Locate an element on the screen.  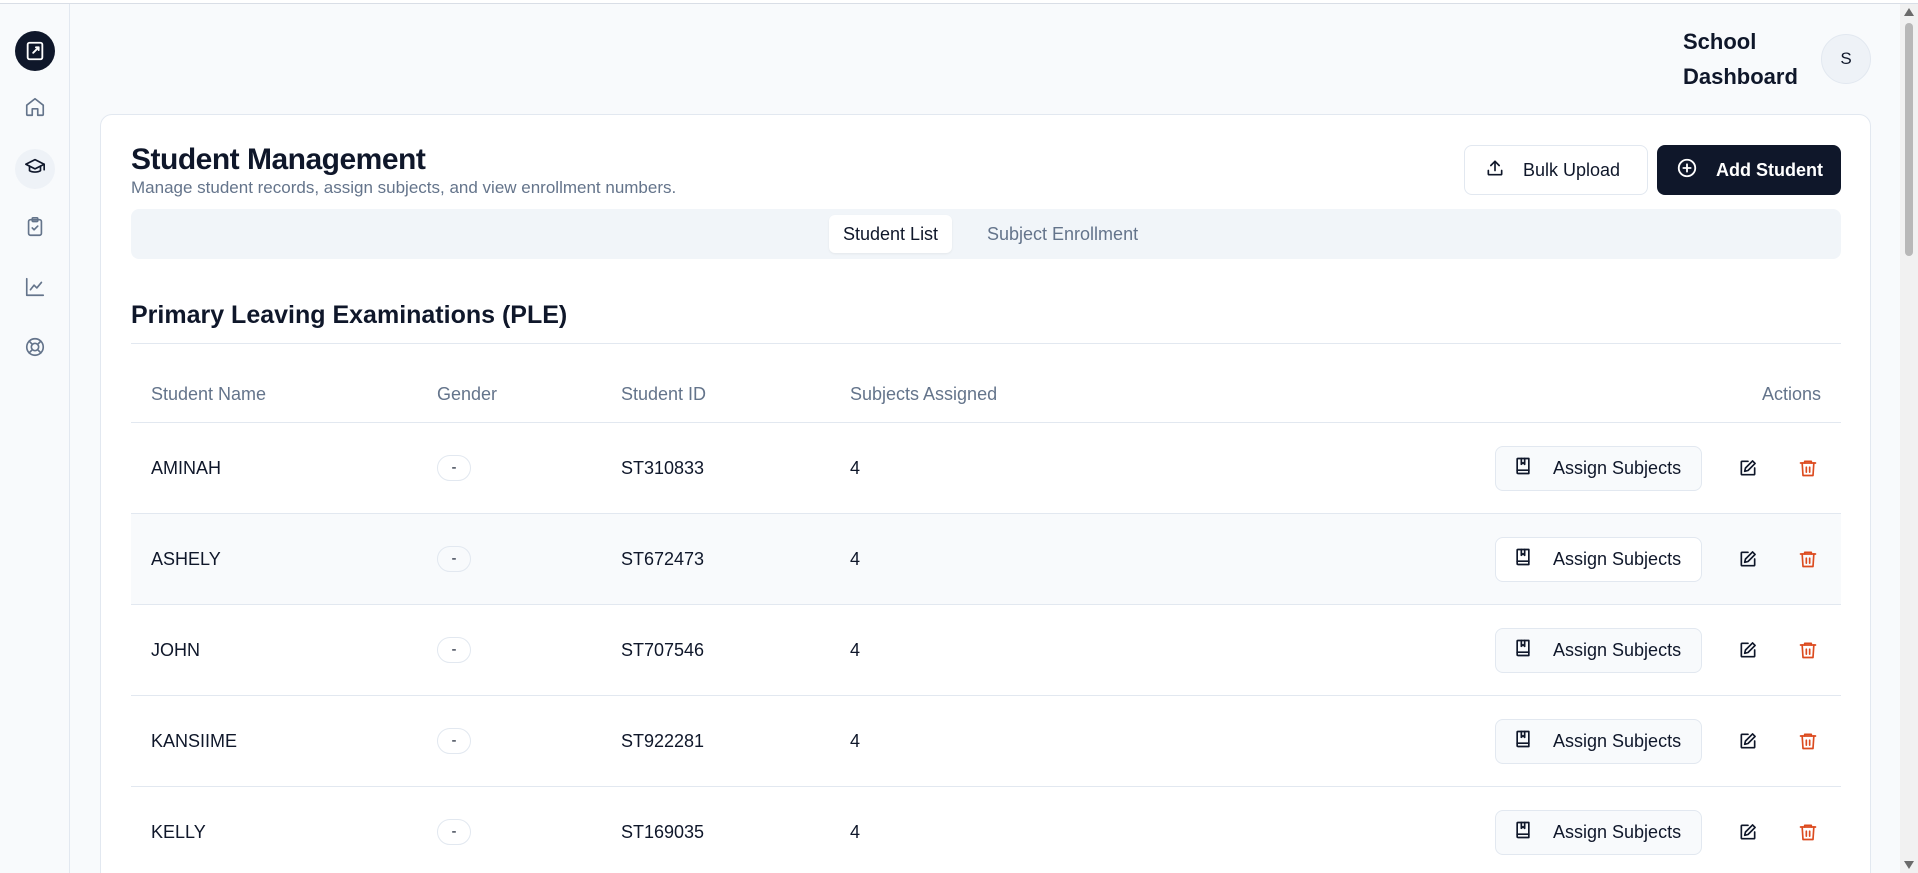
bulk-upload-label: Bulk Upload is located at coordinates (1572, 169).